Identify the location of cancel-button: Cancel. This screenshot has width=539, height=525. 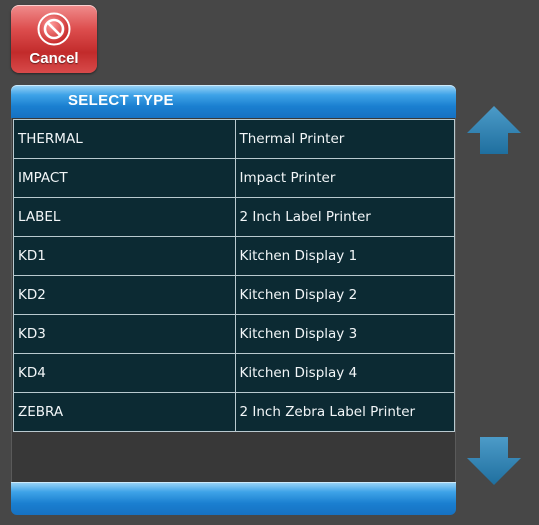
(54, 39).